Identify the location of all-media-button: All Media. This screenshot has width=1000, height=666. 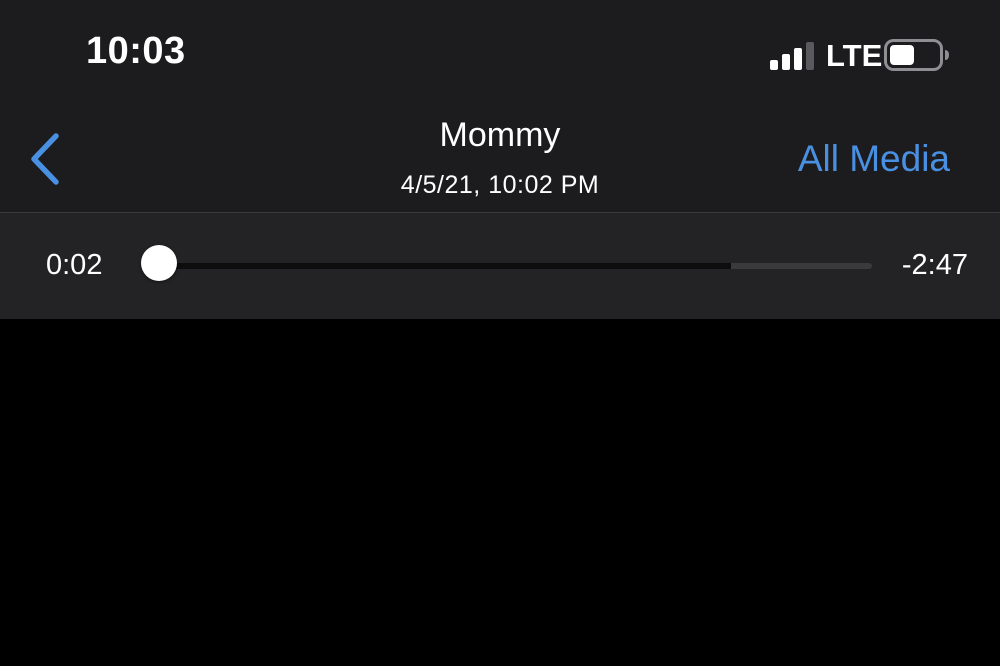
(874, 159).